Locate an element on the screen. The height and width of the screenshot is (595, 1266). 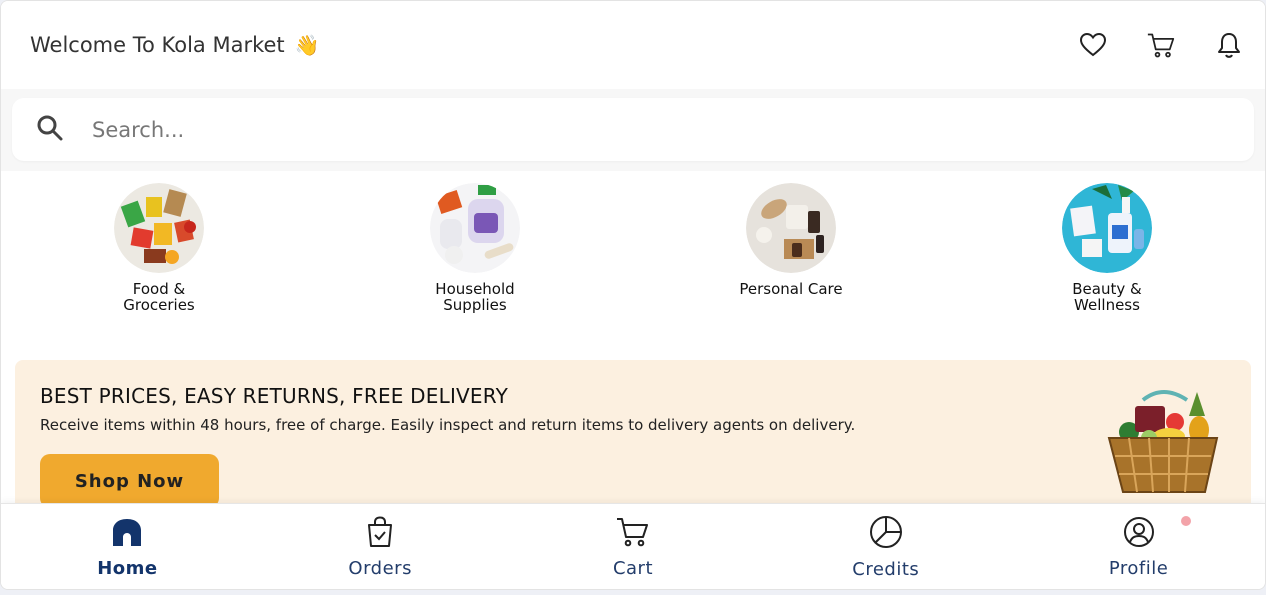
notification-dot is located at coordinates (1185, 521).